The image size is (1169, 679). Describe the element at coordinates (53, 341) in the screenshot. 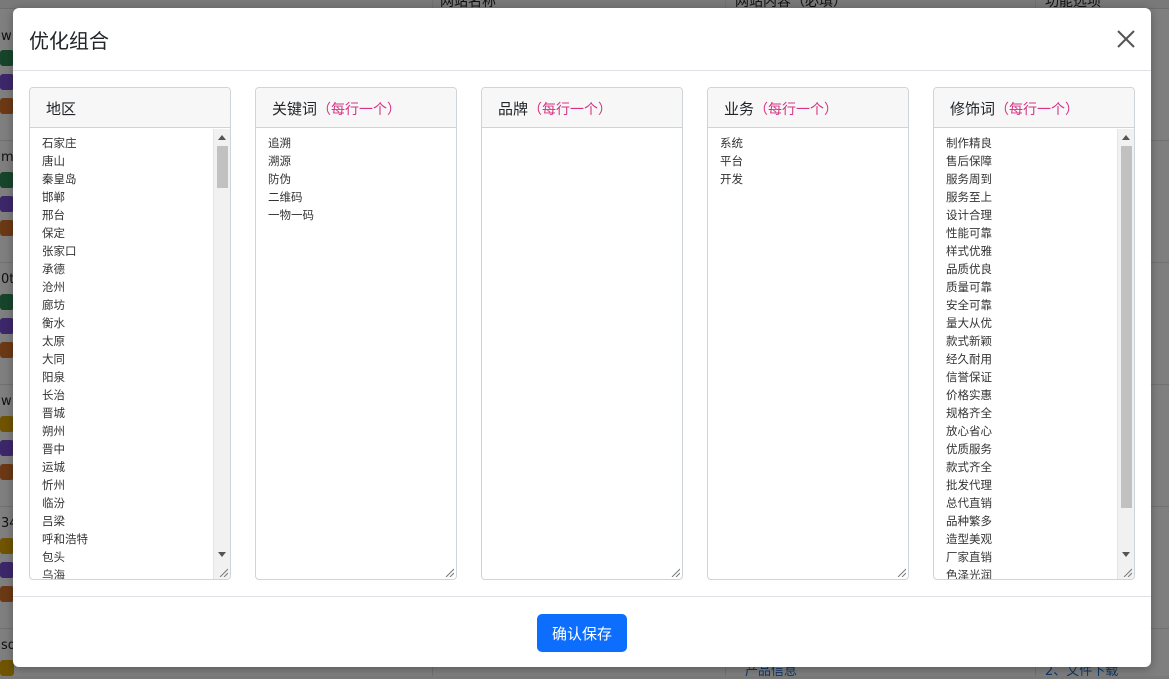

I see `list-item: 太原` at that location.